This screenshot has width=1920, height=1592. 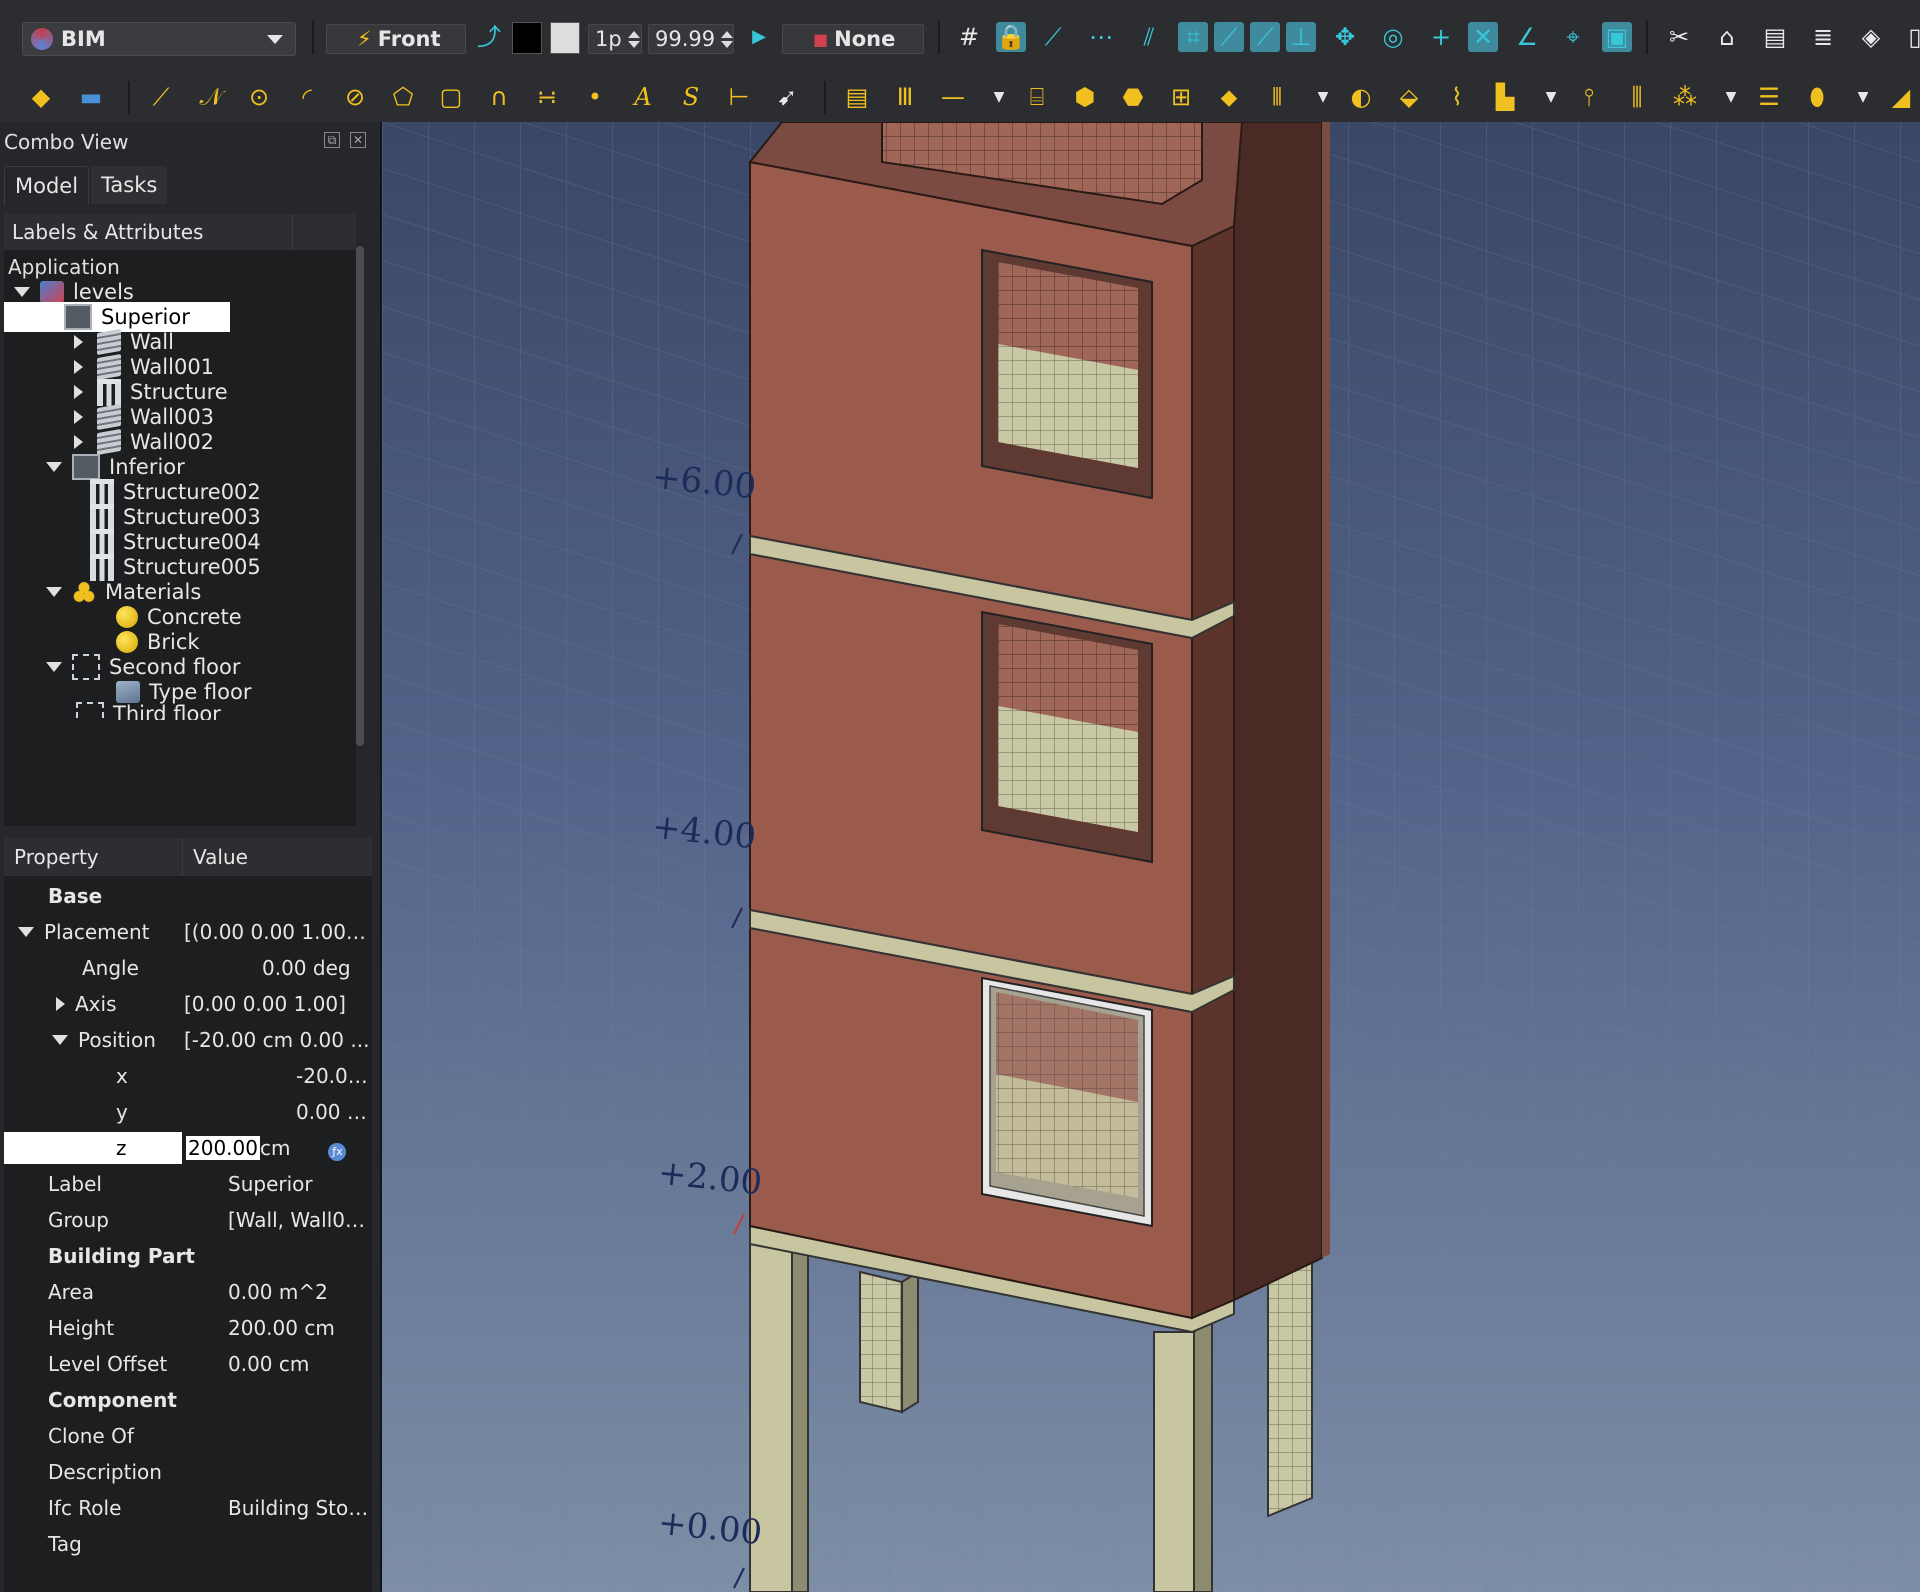 I want to click on snap-perpendicular-icon: ⊥, so click(x=1301, y=37).